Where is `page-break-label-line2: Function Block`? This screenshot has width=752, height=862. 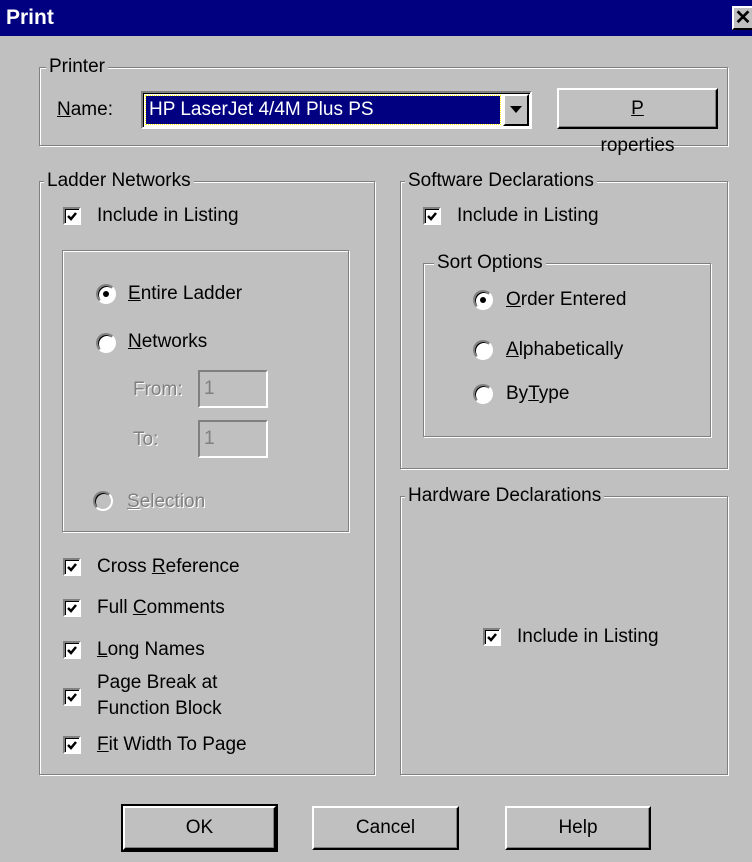 page-break-label-line2: Function Block is located at coordinates (159, 709).